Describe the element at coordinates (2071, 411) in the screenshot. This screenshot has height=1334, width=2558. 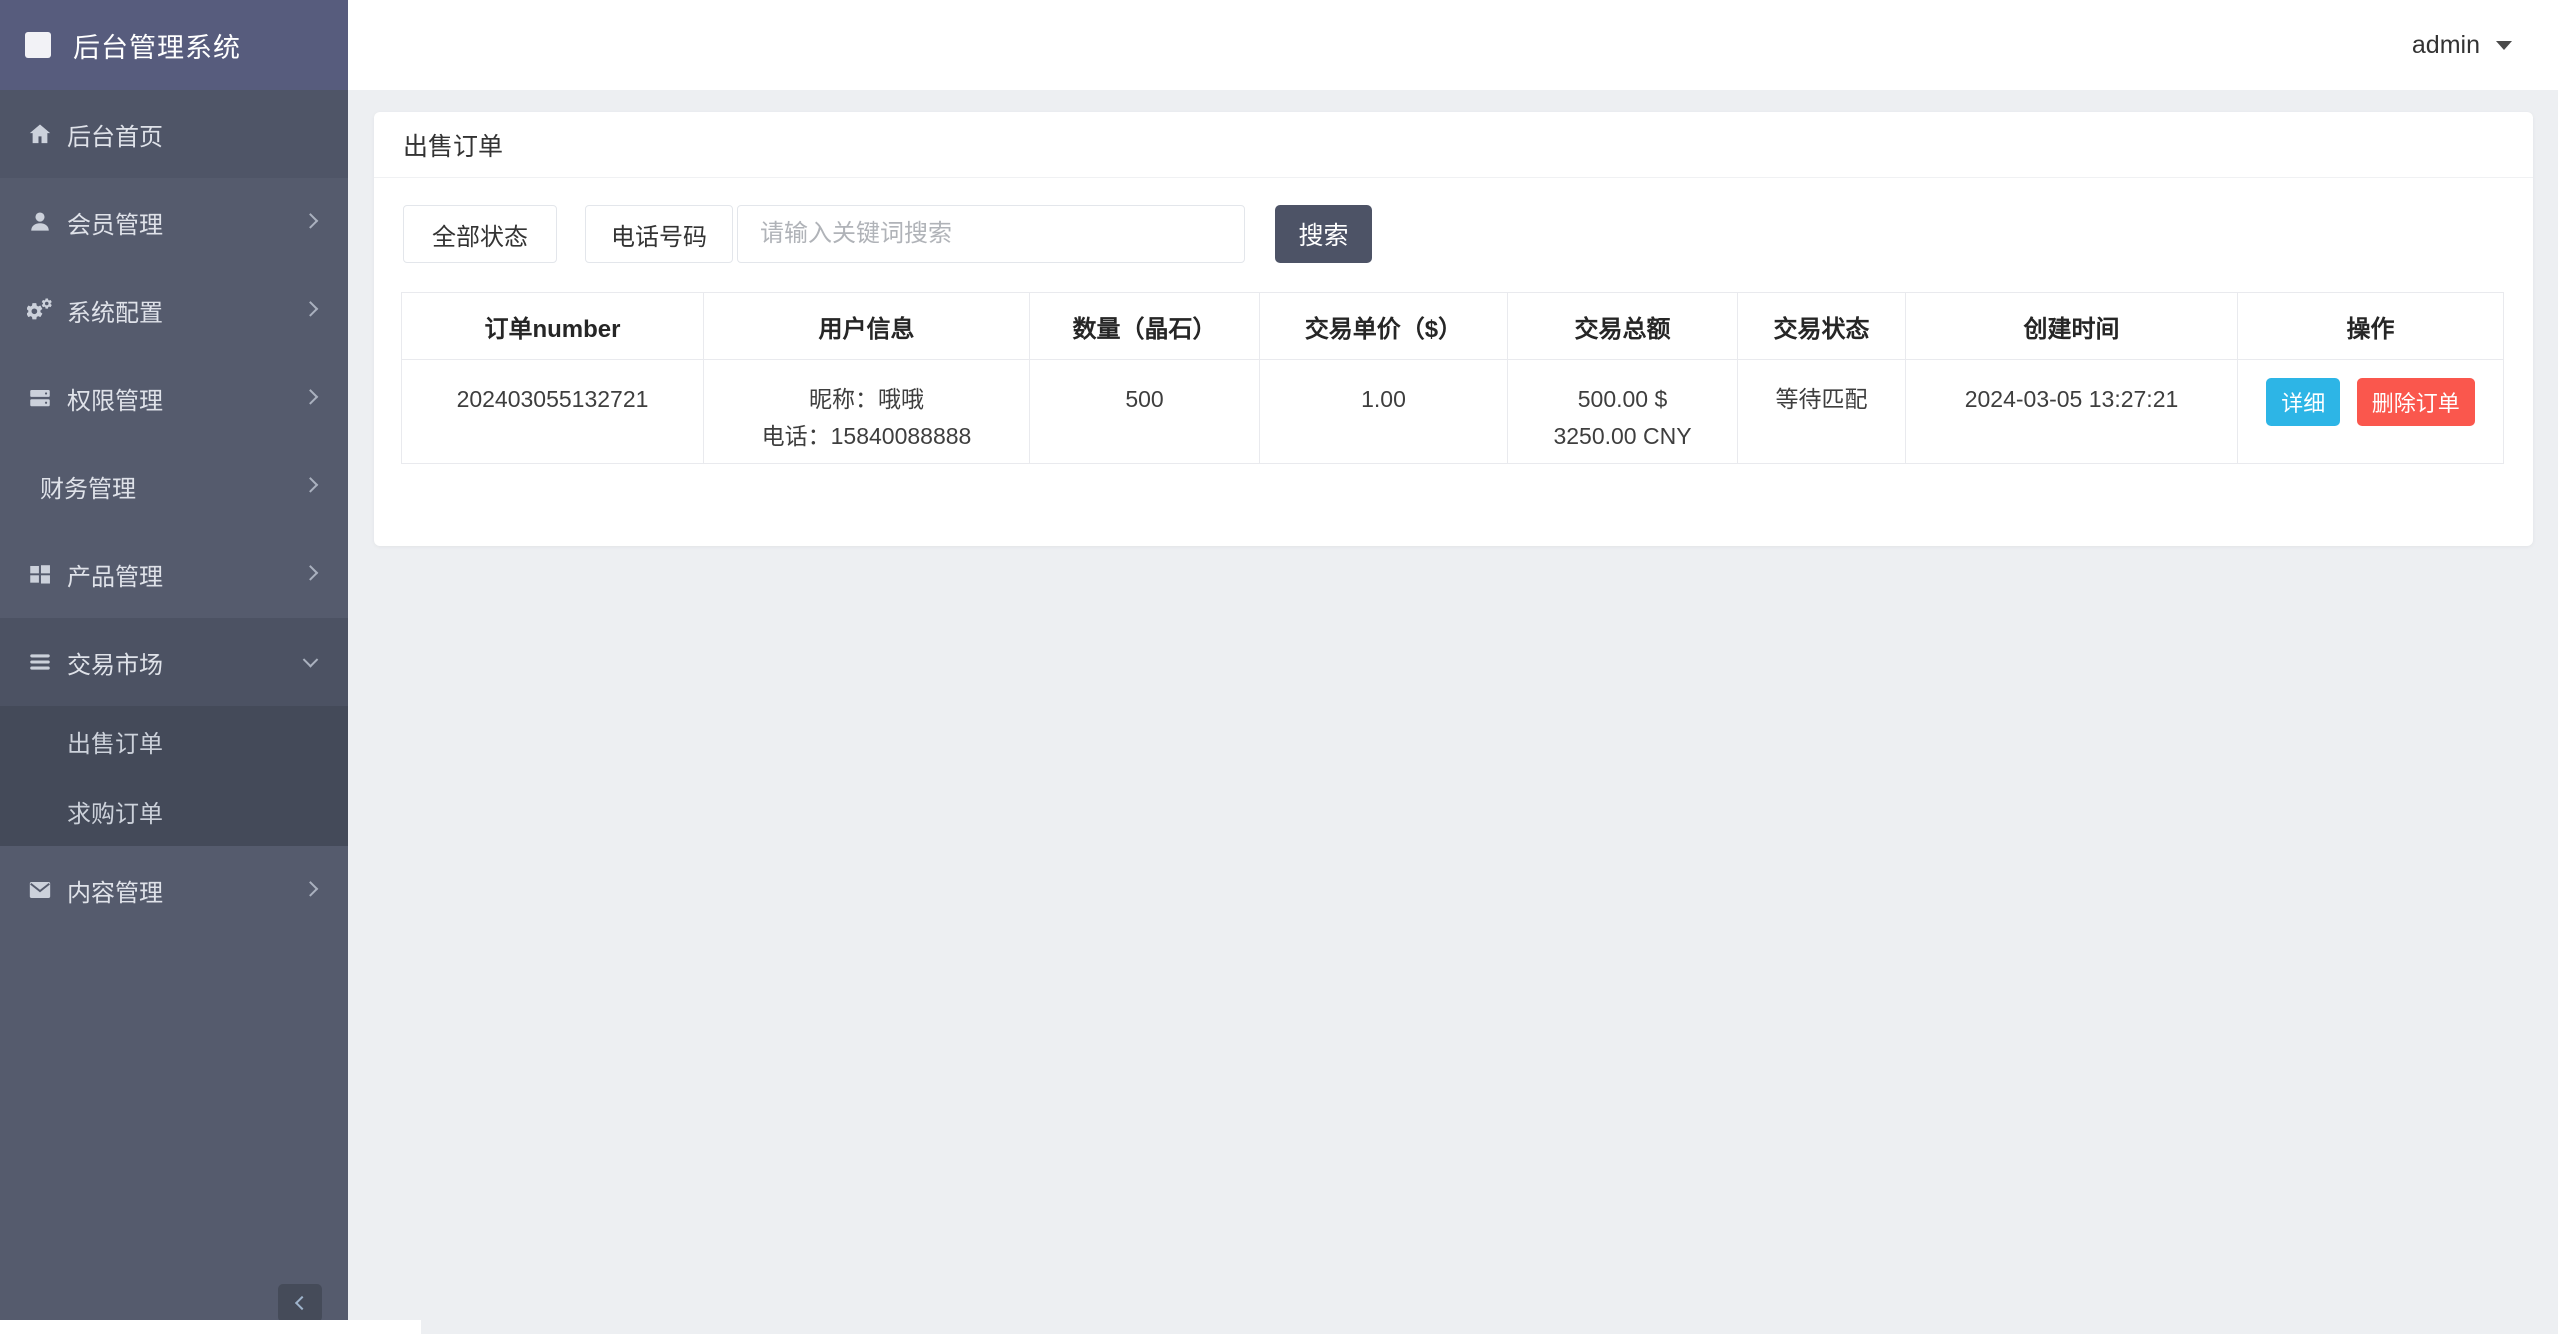
I see `cell-created-at: 2024-03-05 13:27:21` at that location.